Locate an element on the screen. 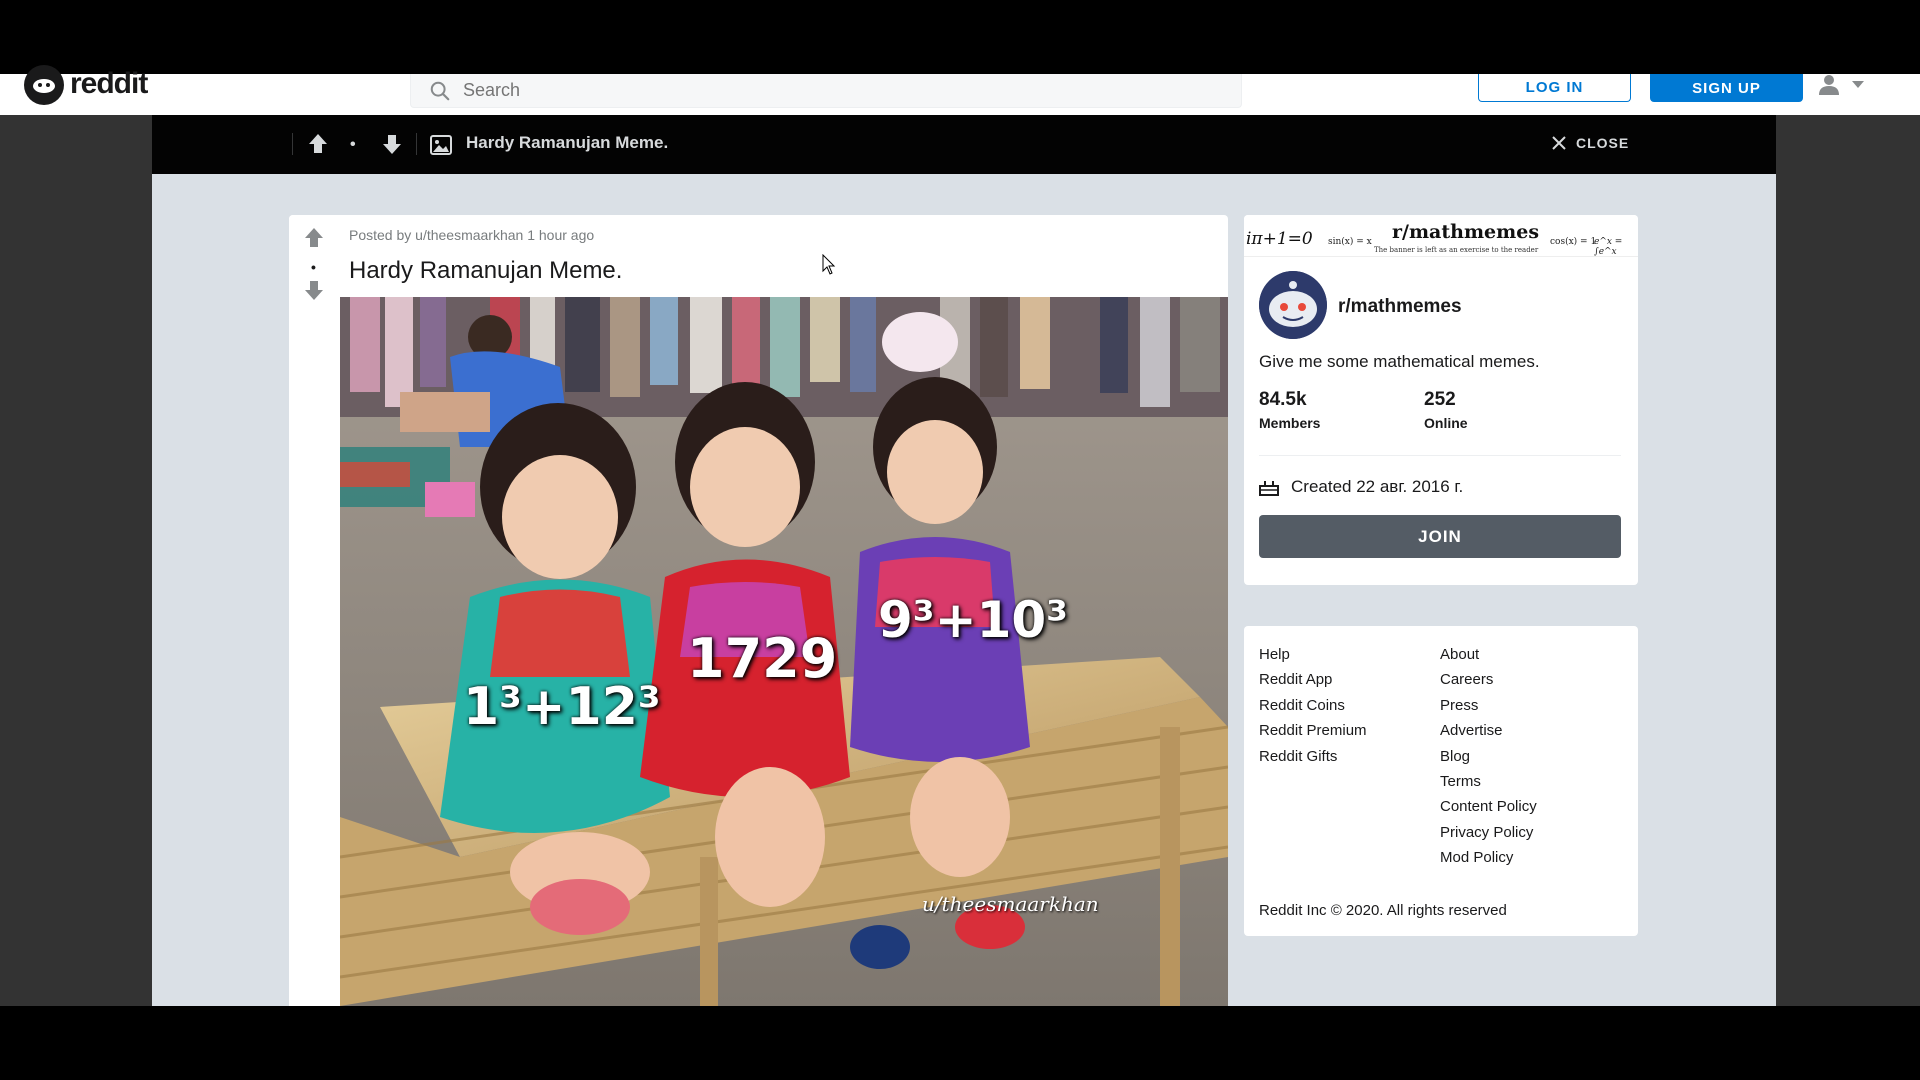 Image resolution: width=1920 pixels, height=1080 pixels. community-avatar is located at coordinates (1293, 305).